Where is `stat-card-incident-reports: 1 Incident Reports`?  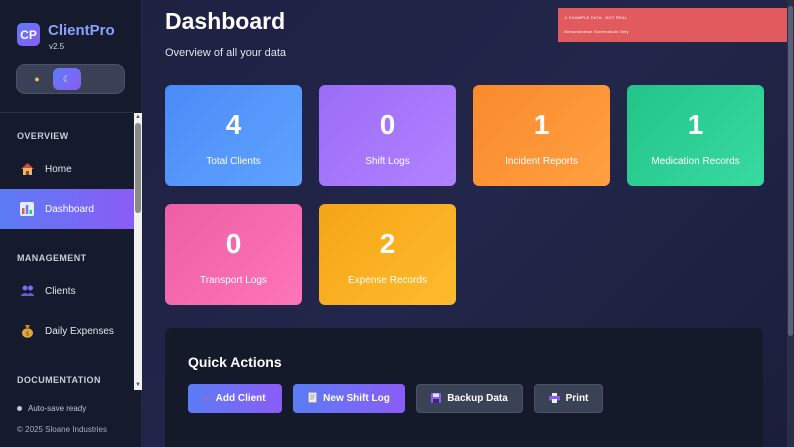 stat-card-incident-reports: 1 Incident Reports is located at coordinates (541, 135).